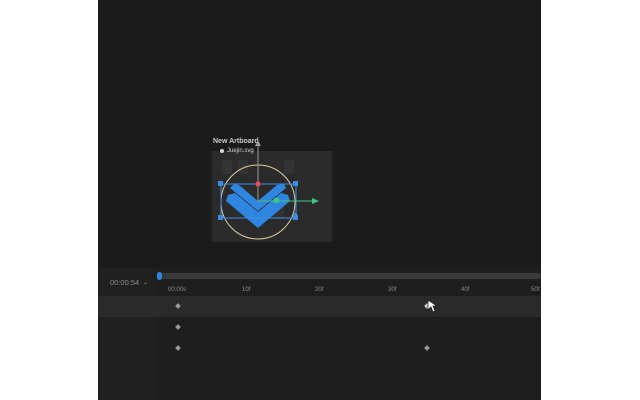 This screenshot has width=640, height=400. What do you see at coordinates (349, 276) in the screenshot?
I see `timeline-scrollbar` at bounding box center [349, 276].